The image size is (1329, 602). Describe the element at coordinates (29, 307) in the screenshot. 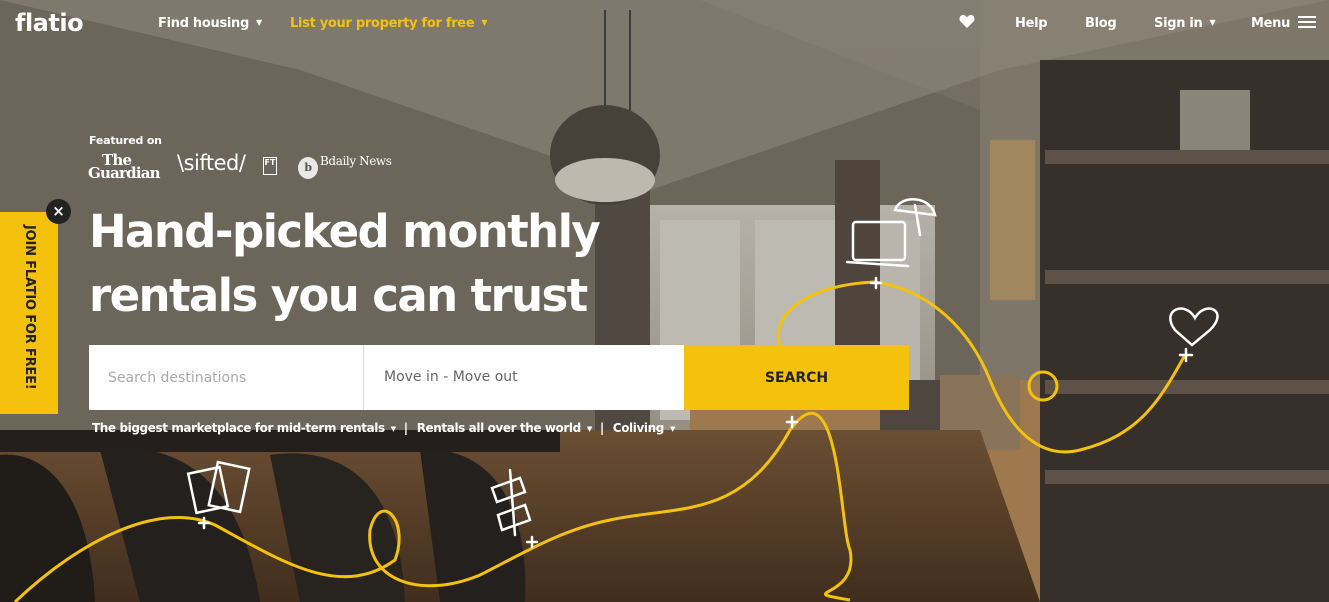

I see `join-flatio-label: JOIN FLATIO FOR FREE!` at that location.